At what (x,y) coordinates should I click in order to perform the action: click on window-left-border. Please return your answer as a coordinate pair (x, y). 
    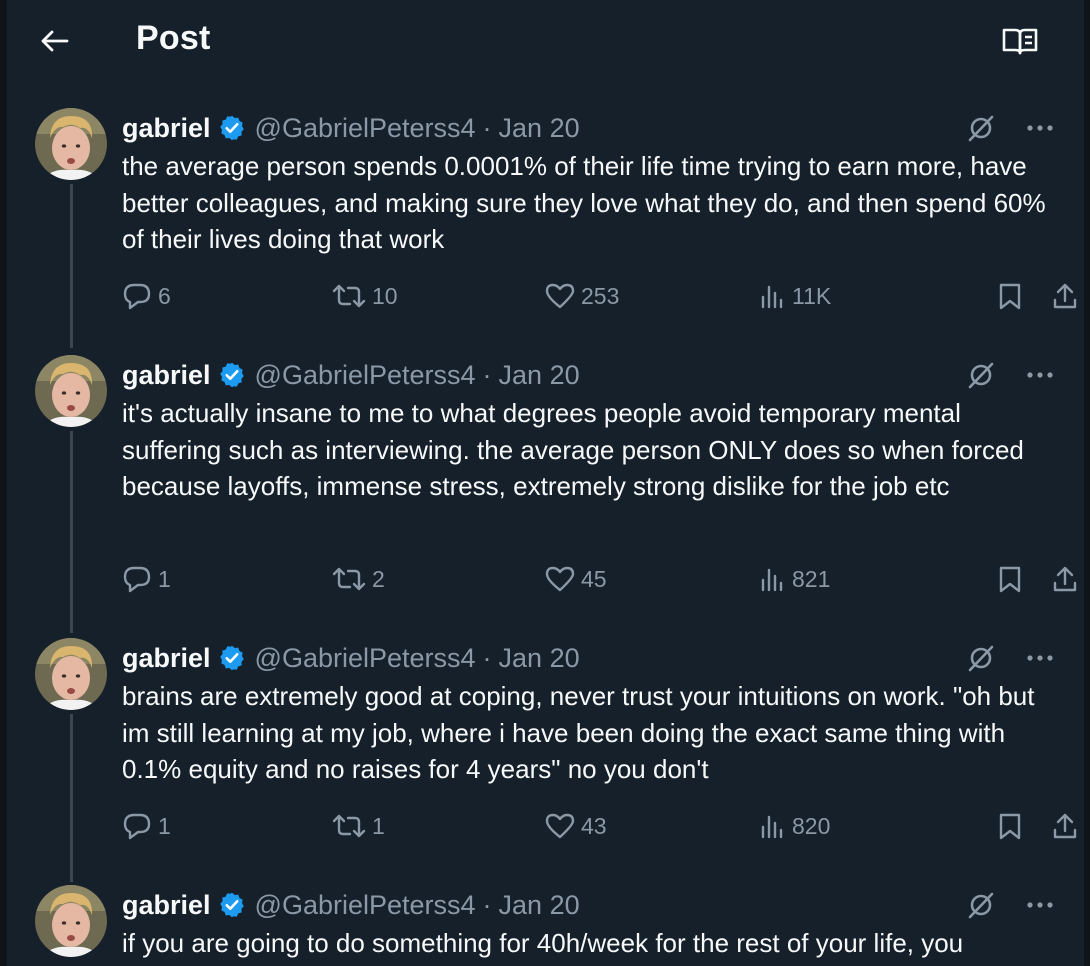
    Looking at the image, I should click on (3, 483).